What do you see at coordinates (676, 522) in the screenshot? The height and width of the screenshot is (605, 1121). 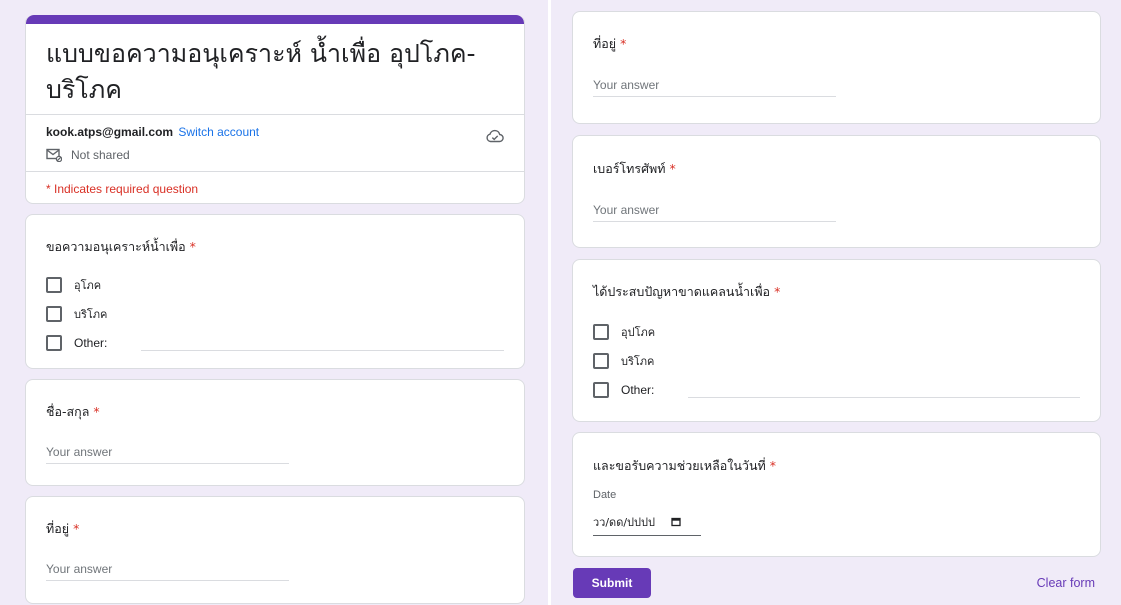 I see `calendar-icon` at bounding box center [676, 522].